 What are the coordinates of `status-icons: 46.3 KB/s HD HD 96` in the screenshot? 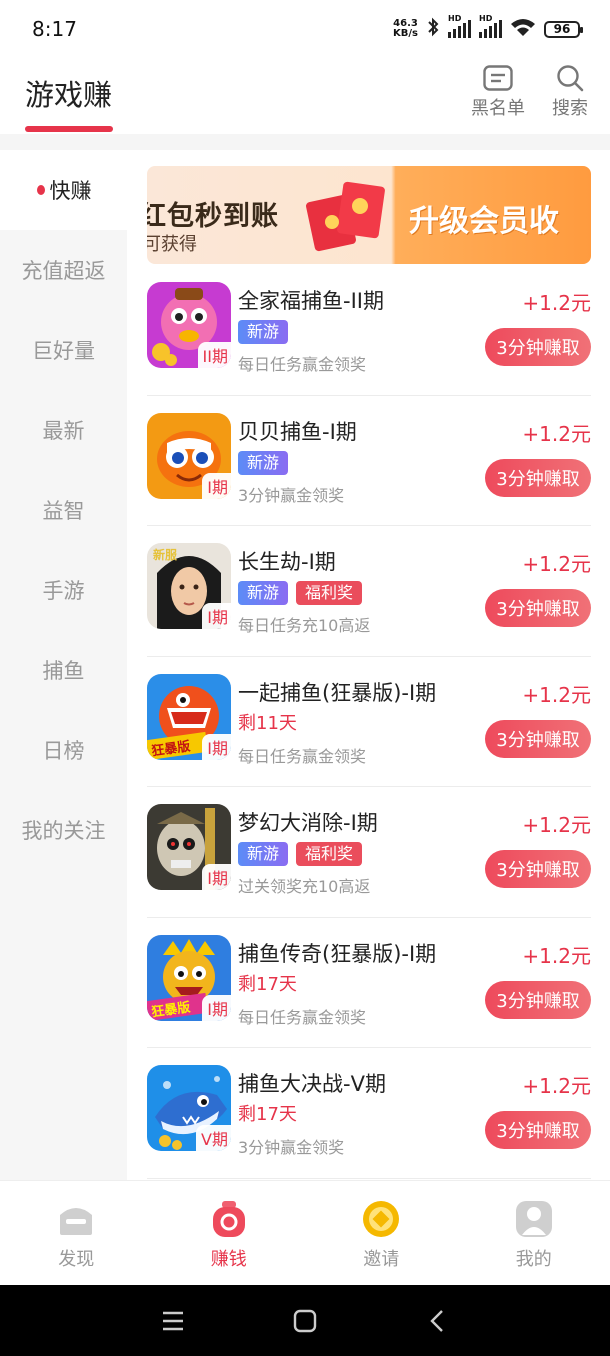 It's located at (488, 28).